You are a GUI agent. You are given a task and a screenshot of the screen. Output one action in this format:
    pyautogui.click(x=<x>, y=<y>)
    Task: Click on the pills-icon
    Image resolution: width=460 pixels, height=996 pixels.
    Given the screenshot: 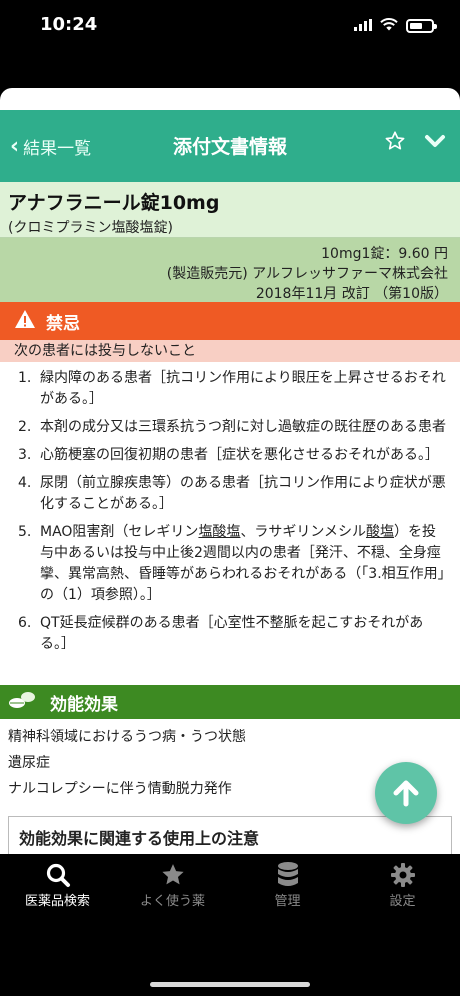 What is the action you would take?
    pyautogui.click(x=22, y=702)
    